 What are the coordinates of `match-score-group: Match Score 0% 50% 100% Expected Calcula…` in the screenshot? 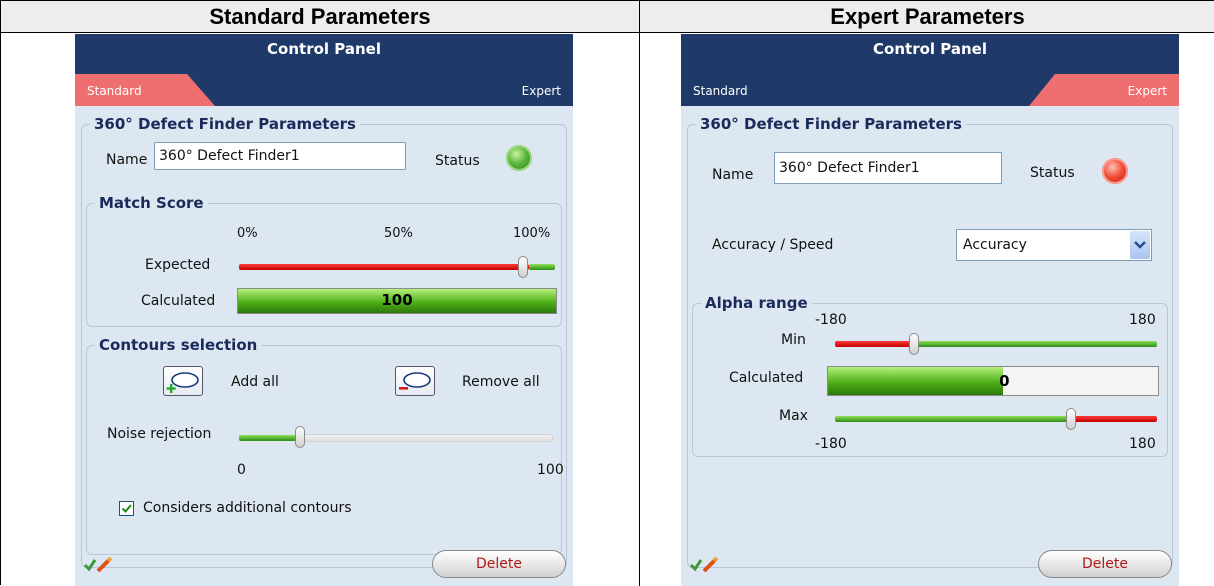 It's located at (324, 260).